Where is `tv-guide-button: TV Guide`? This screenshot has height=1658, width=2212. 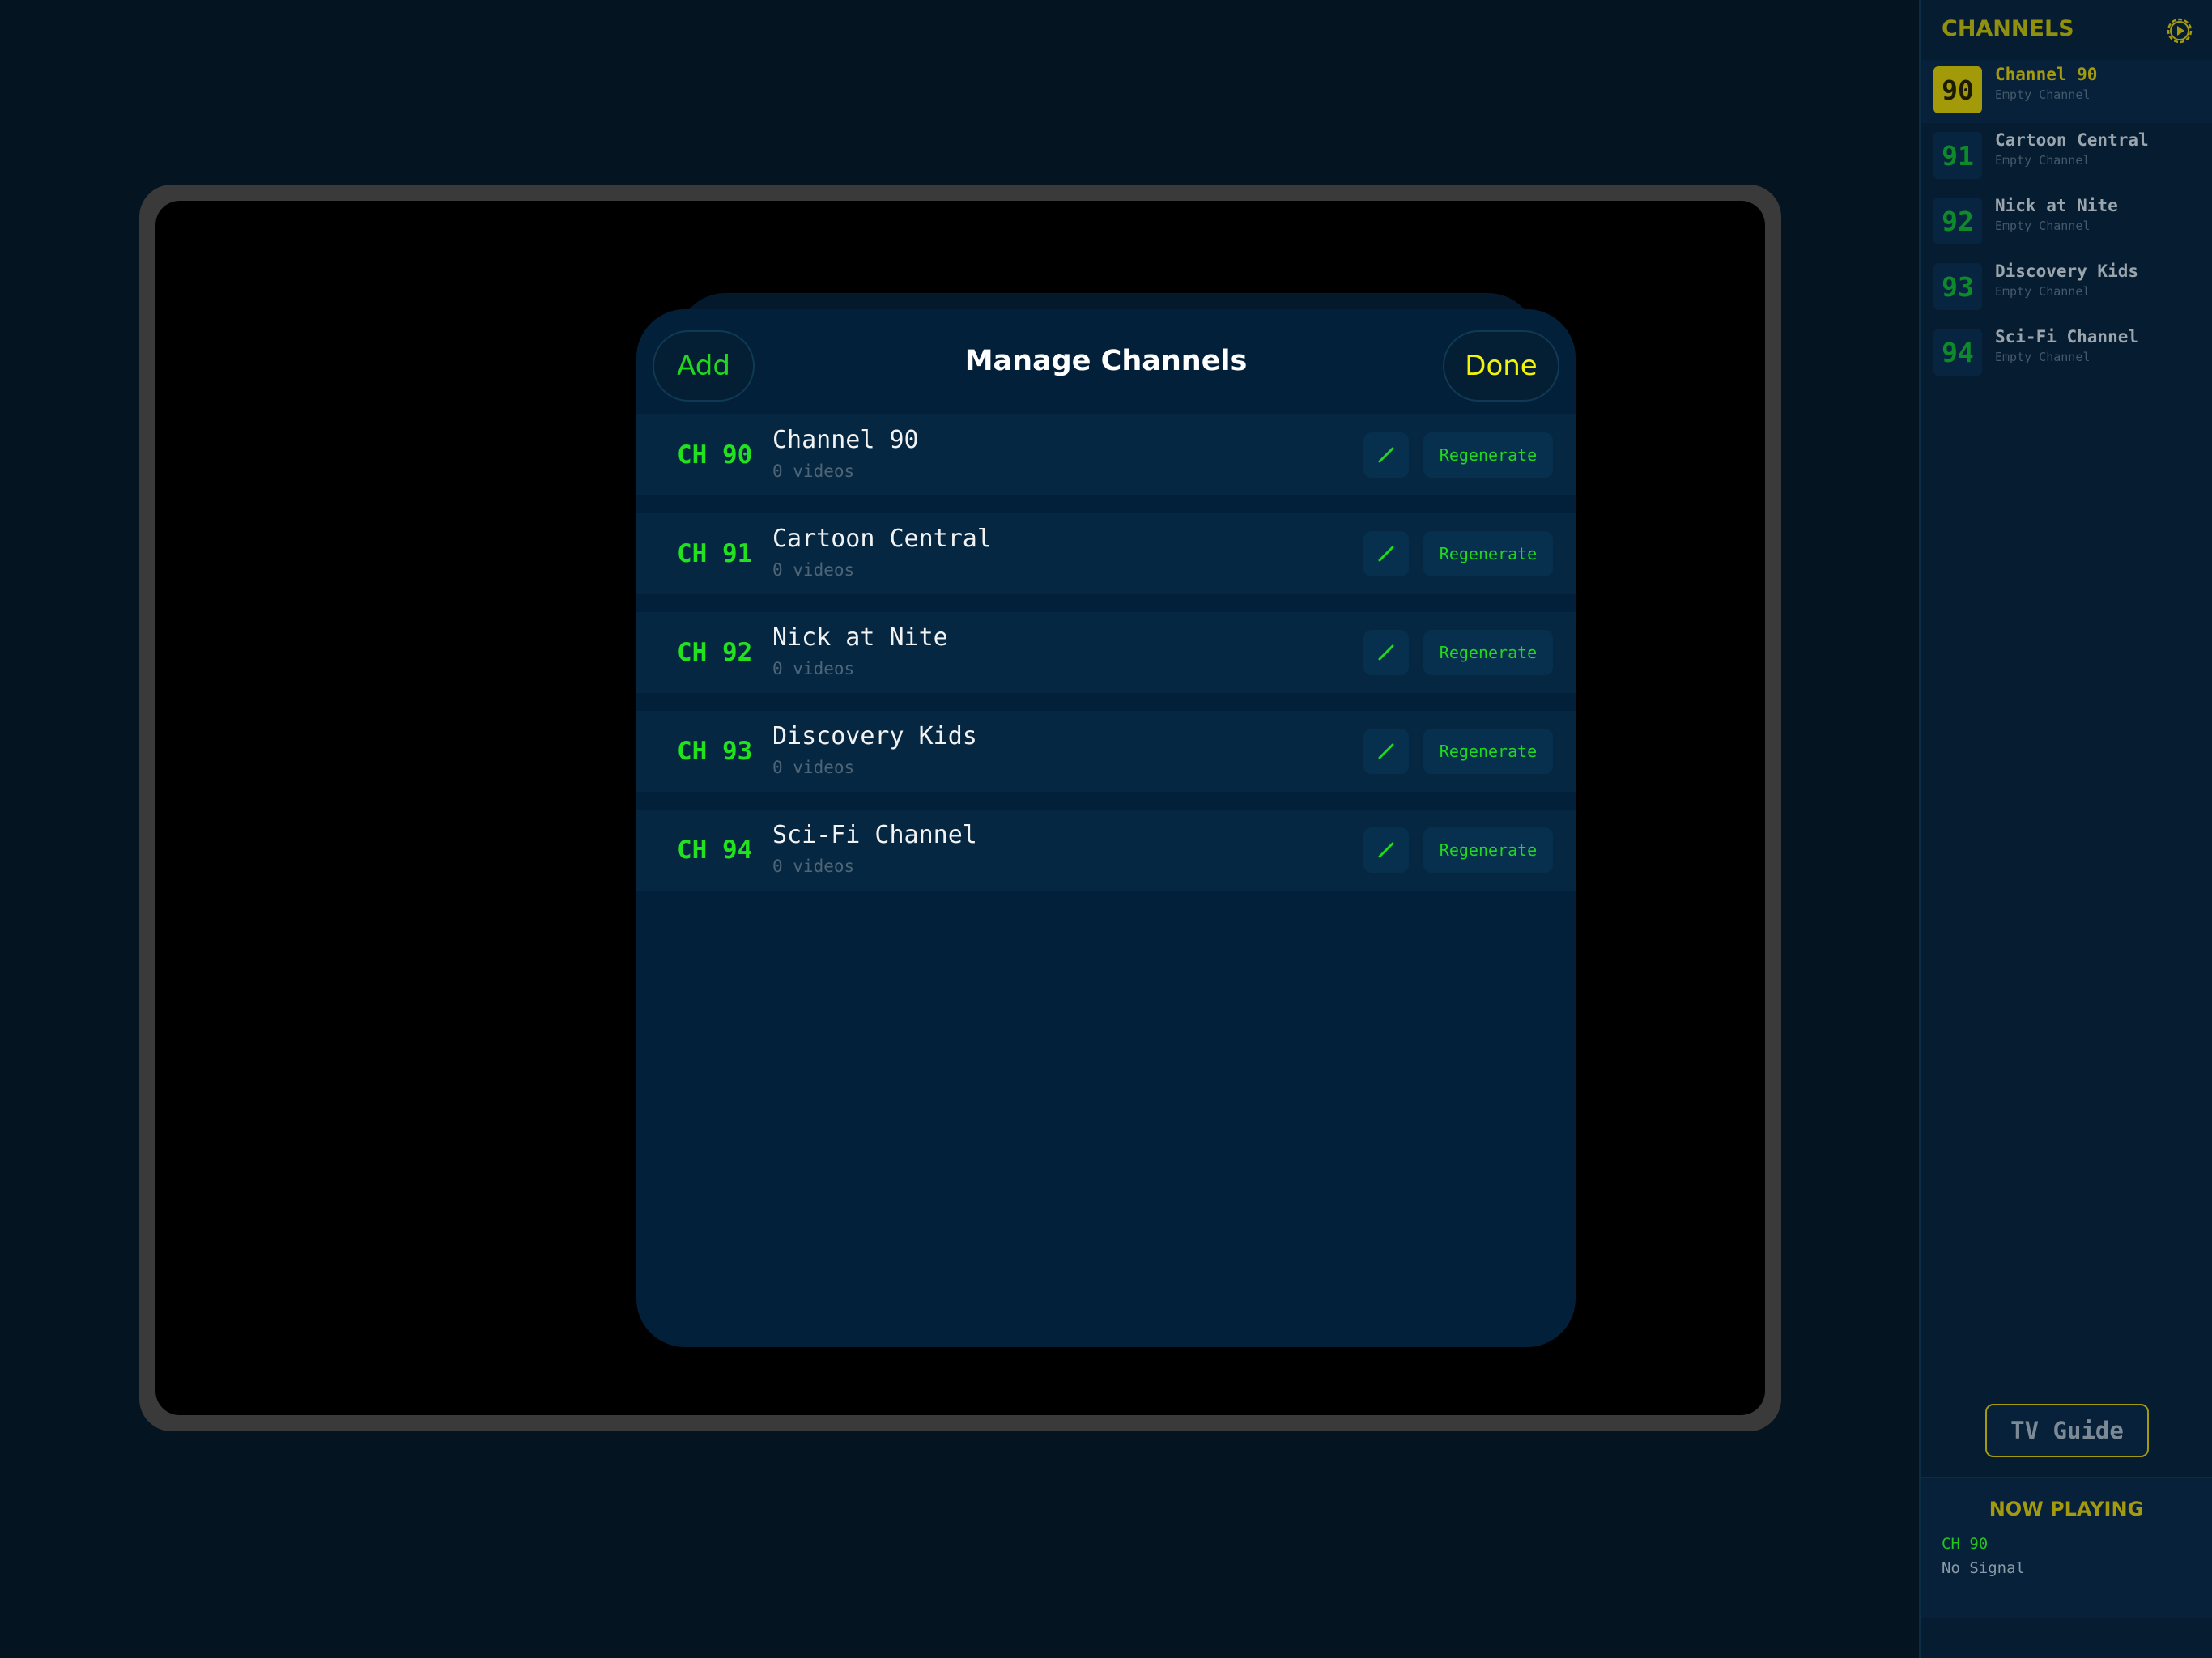 tv-guide-button: TV Guide is located at coordinates (2067, 1430).